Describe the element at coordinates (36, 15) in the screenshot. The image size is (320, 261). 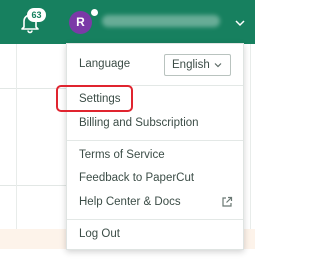
I see `notification-count-badge: 63` at that location.